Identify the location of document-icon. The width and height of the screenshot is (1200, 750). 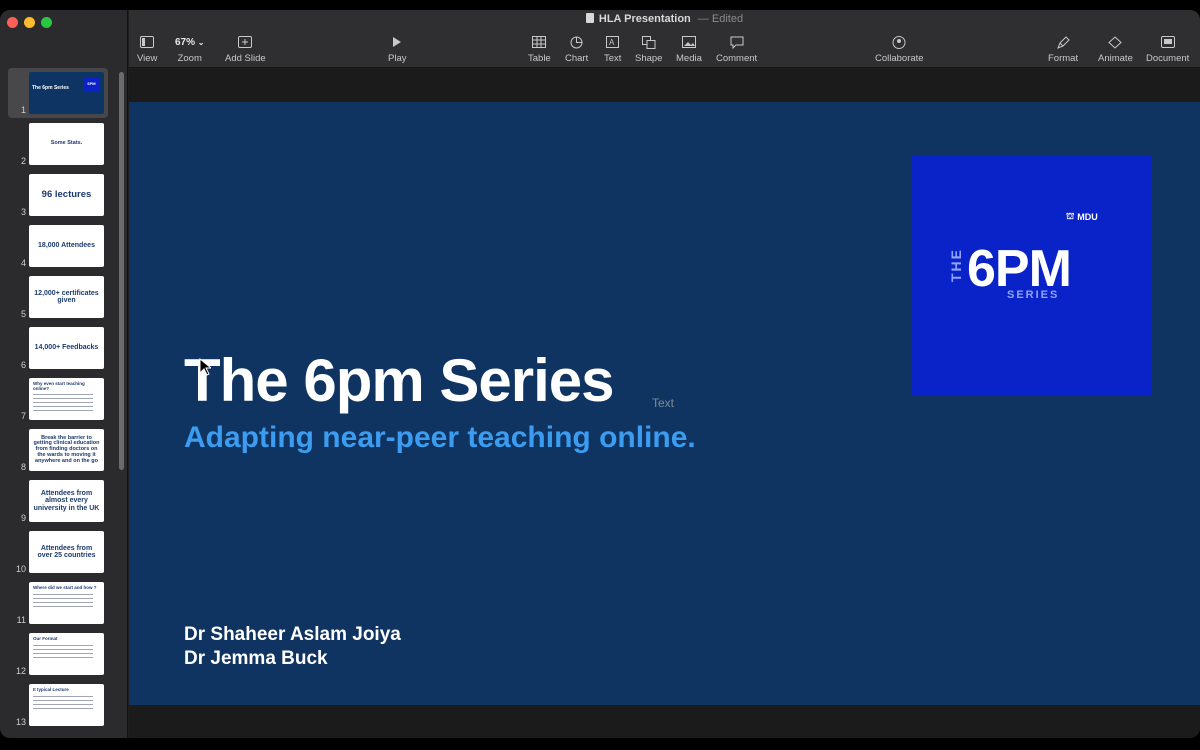
(589, 18).